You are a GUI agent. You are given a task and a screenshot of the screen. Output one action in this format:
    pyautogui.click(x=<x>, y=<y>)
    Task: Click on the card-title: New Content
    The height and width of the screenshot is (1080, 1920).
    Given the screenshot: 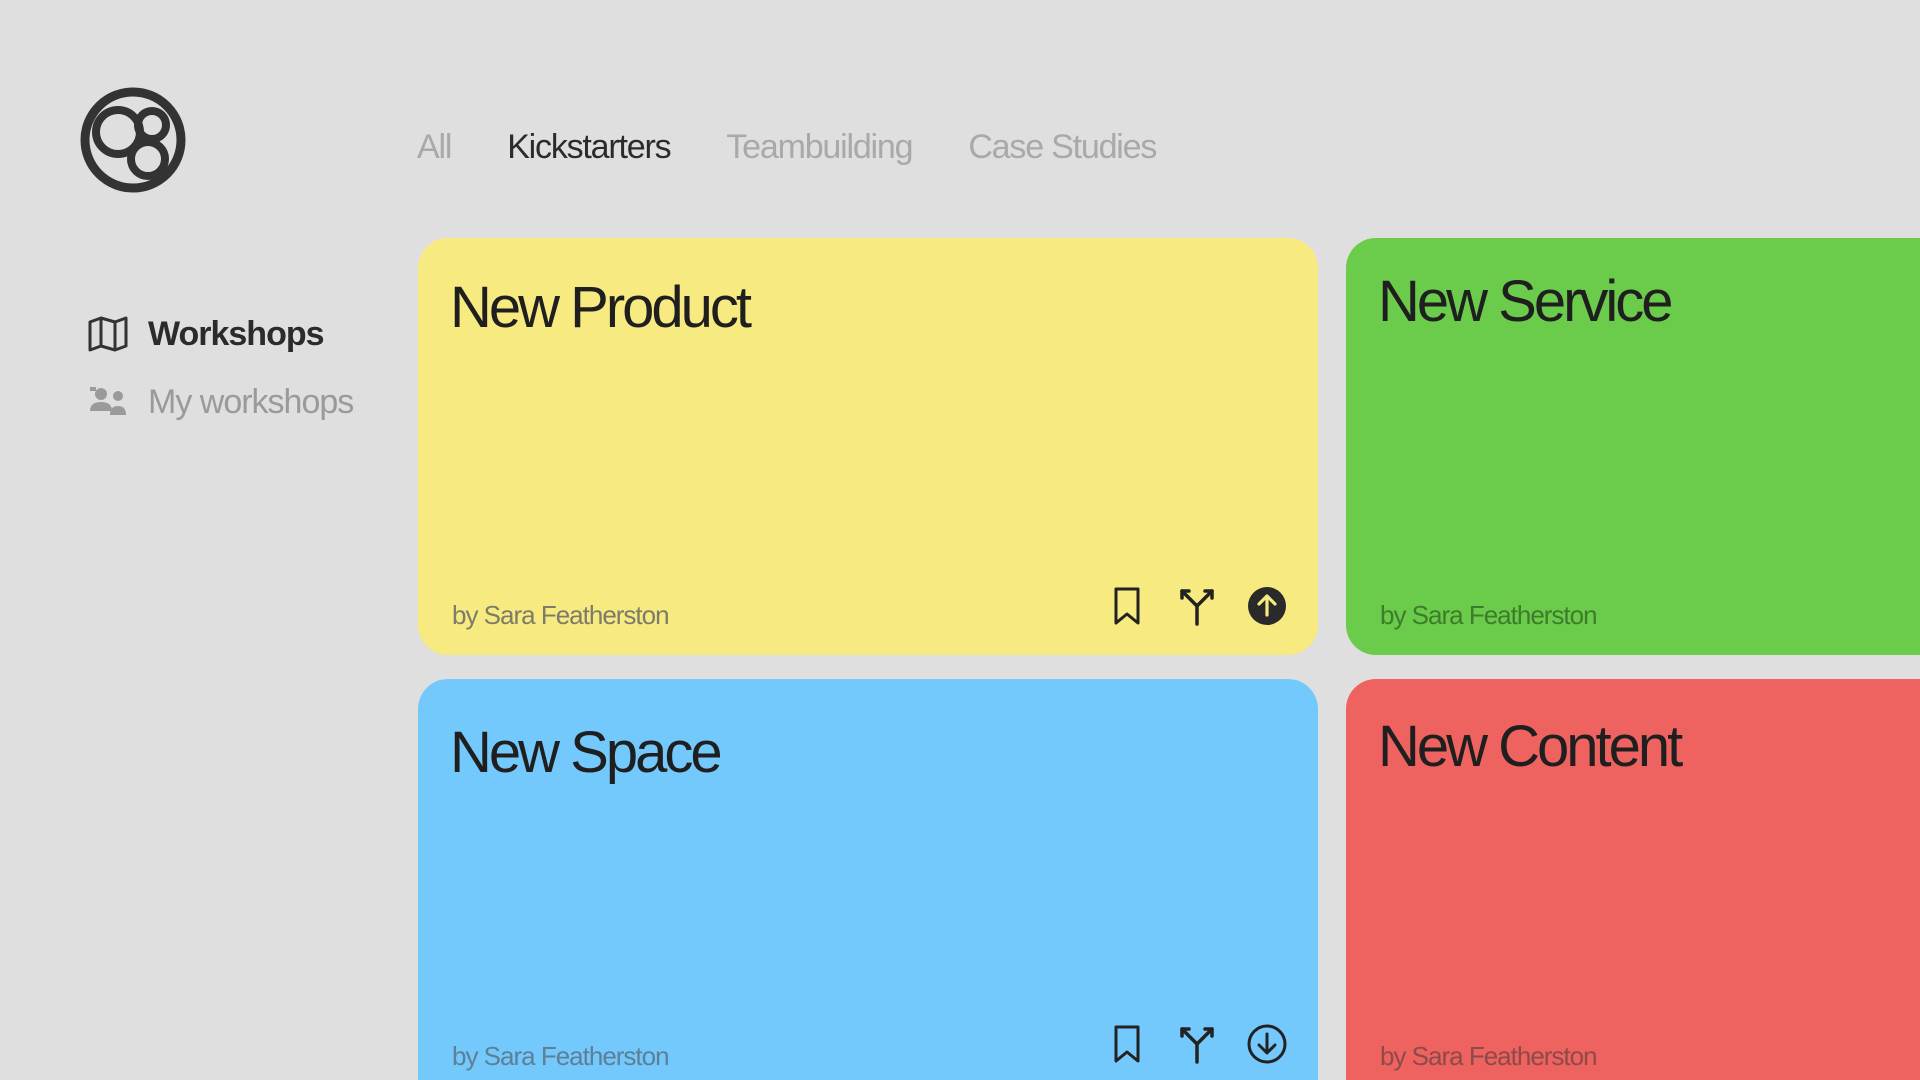 What is the action you would take?
    pyautogui.click(x=1530, y=746)
    